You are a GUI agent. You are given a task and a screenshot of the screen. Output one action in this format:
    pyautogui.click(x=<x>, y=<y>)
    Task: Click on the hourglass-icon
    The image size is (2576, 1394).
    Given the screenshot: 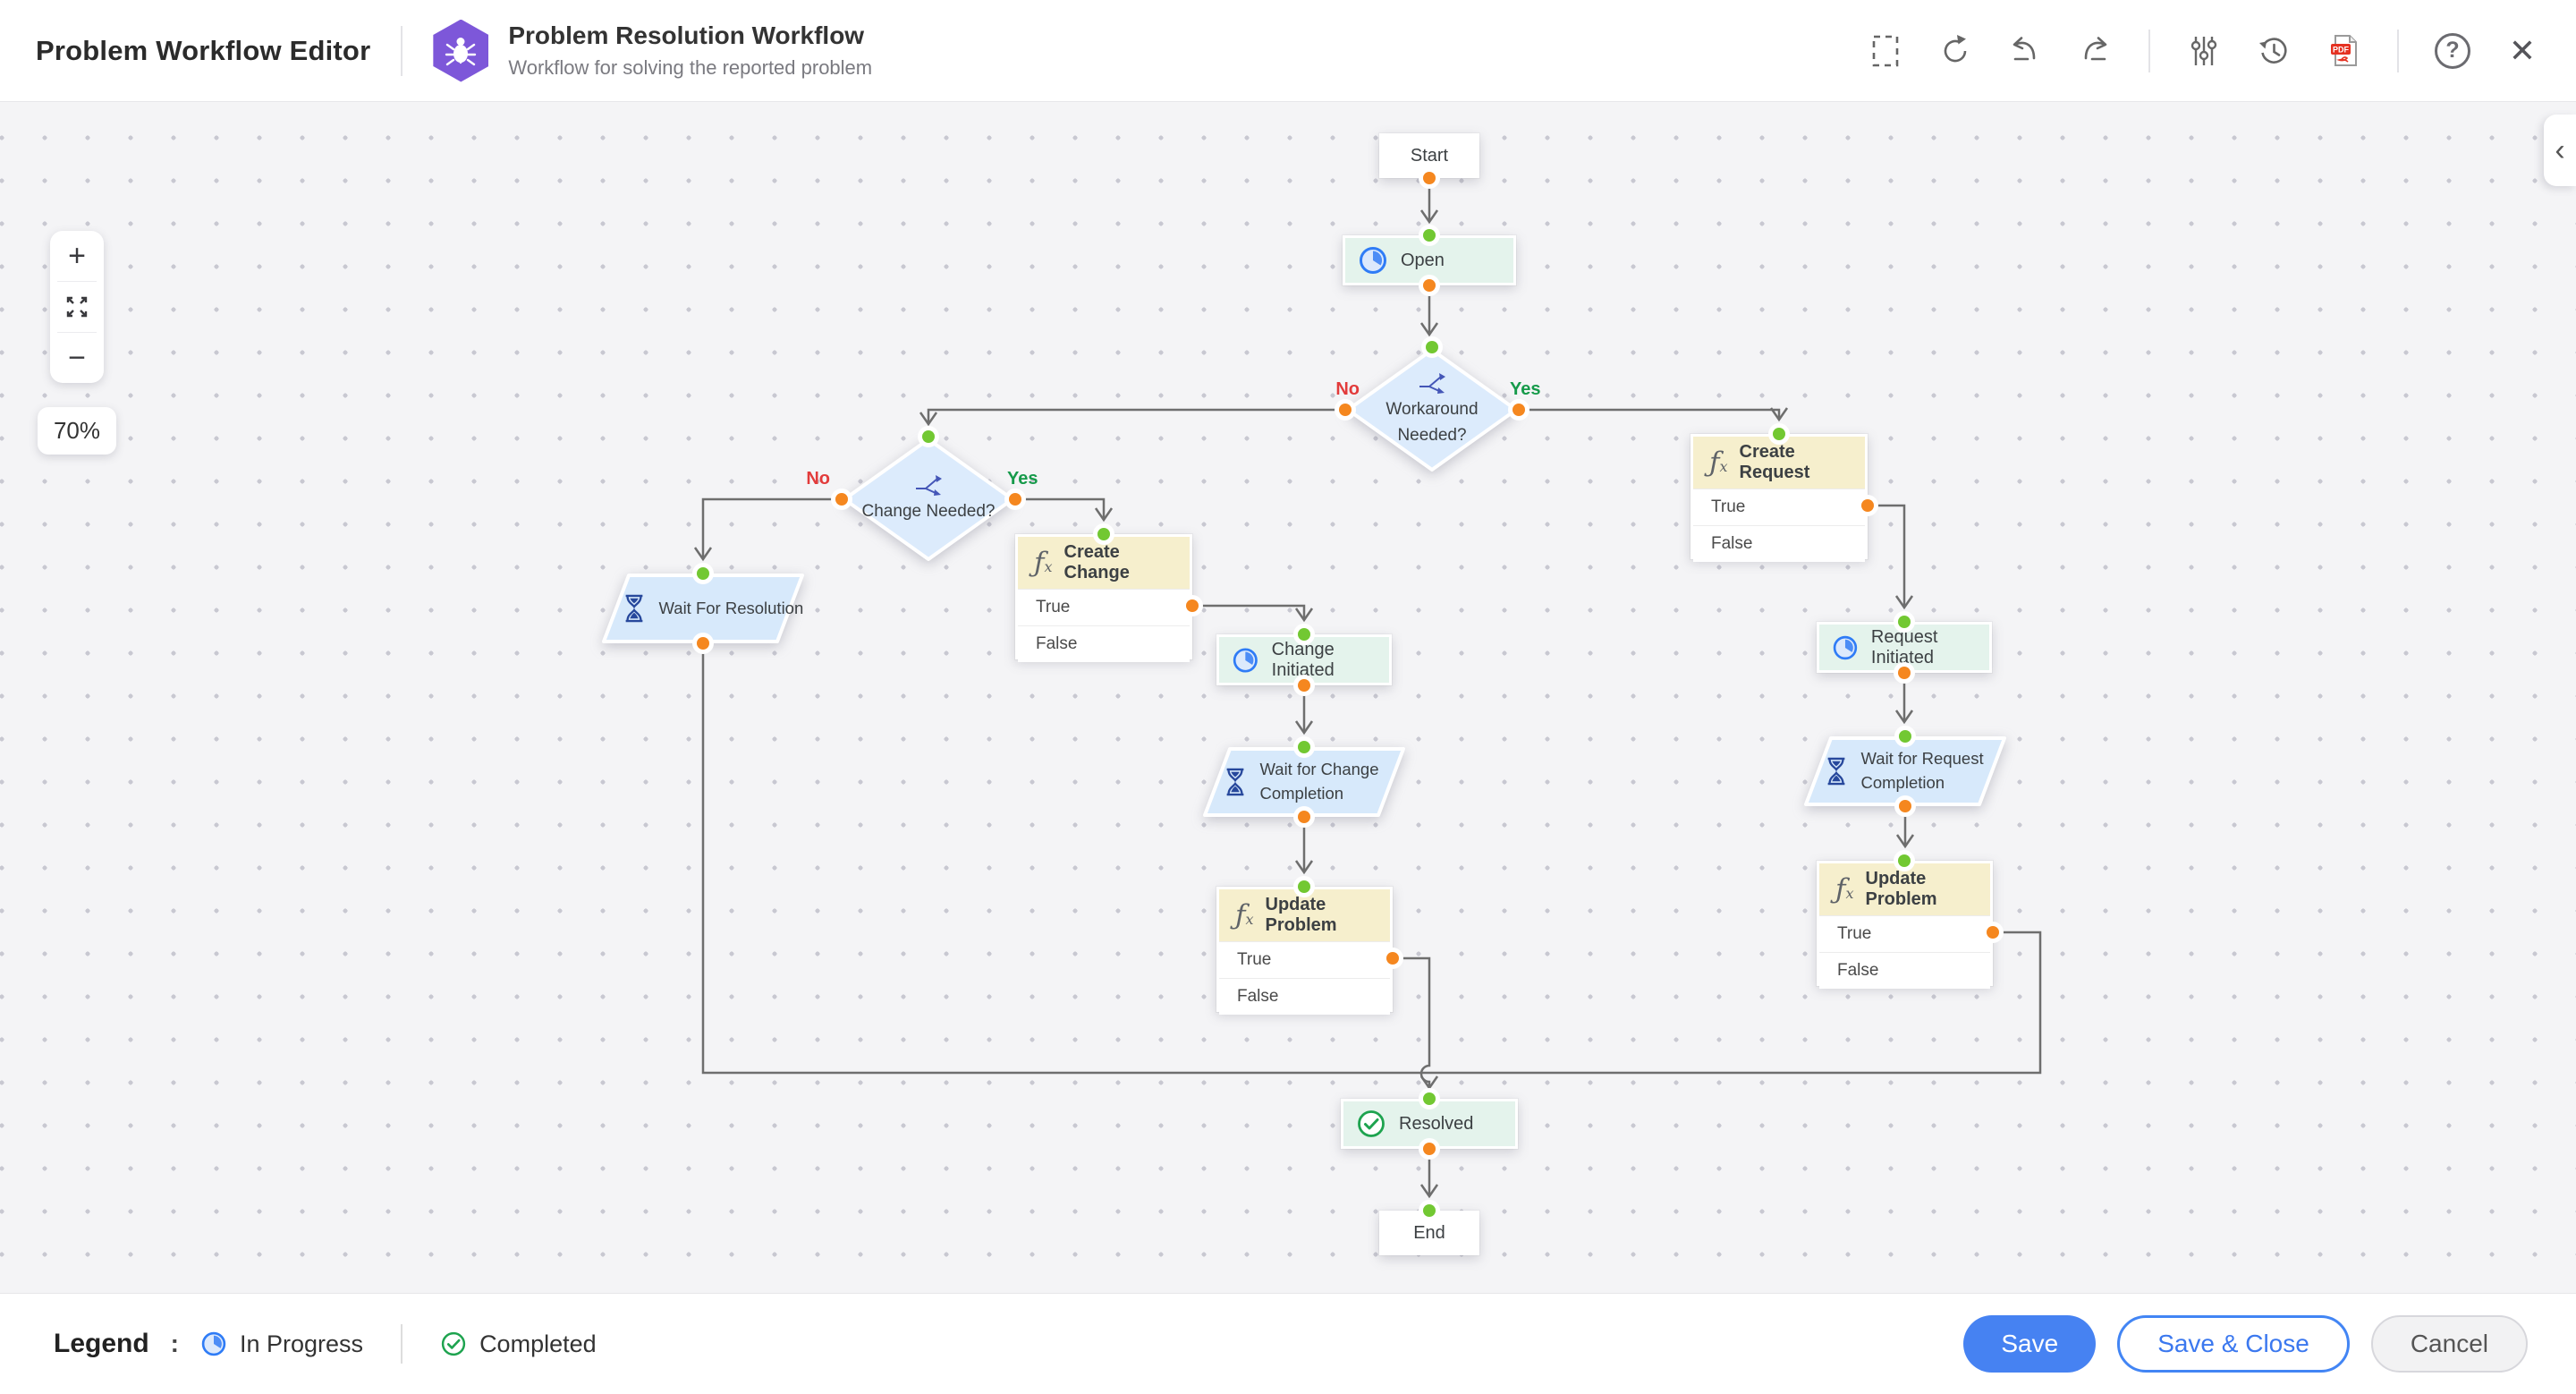 What is the action you would take?
    pyautogui.click(x=1234, y=782)
    